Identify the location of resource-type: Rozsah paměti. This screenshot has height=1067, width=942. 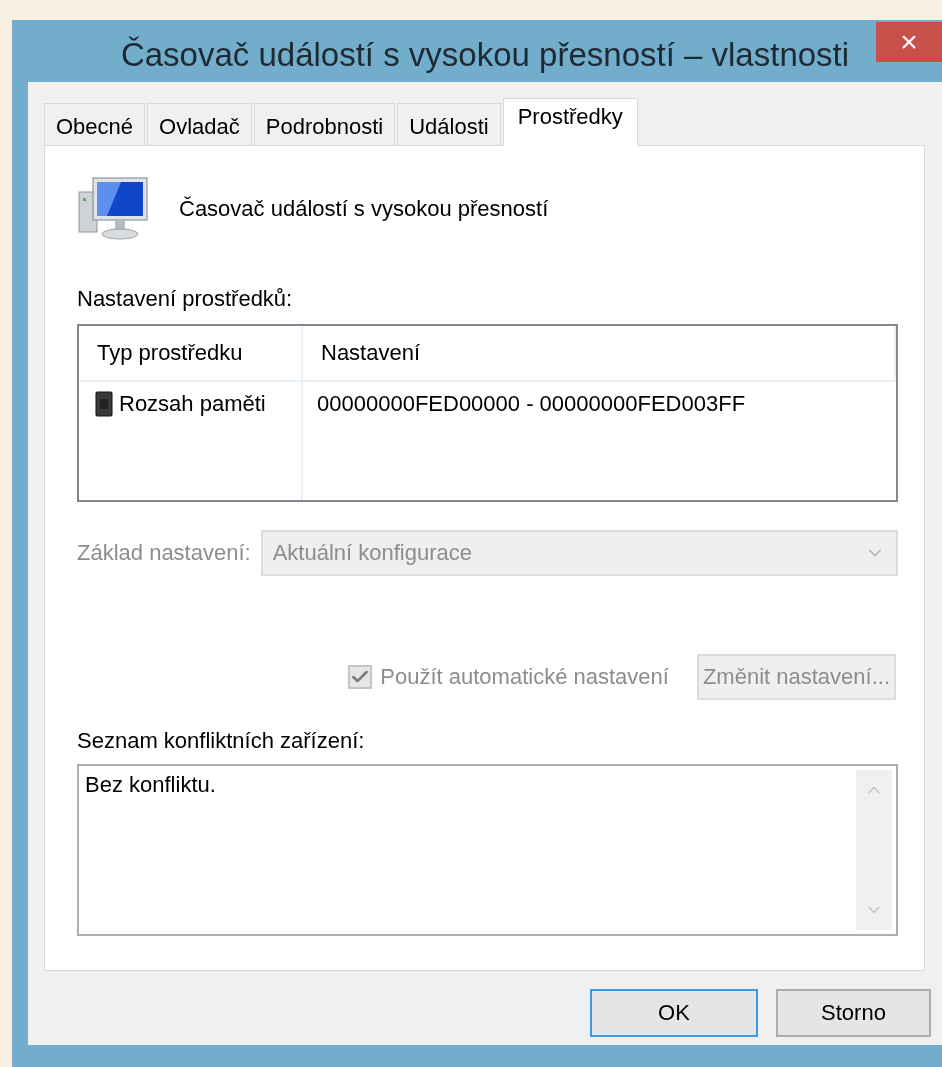
(192, 404).